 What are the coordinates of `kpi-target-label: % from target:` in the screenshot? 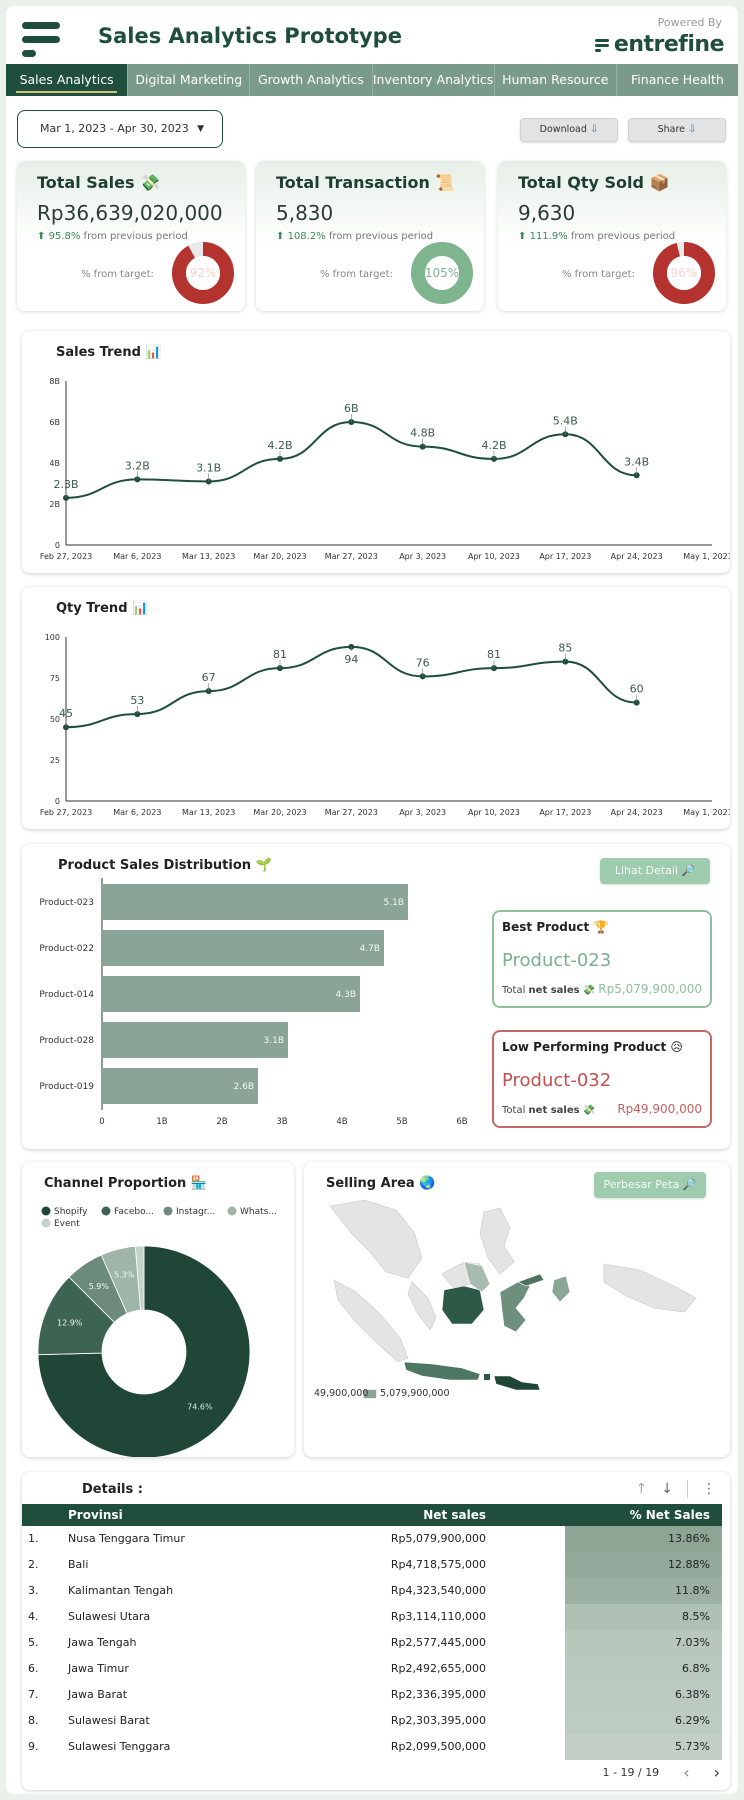 It's located at (117, 274).